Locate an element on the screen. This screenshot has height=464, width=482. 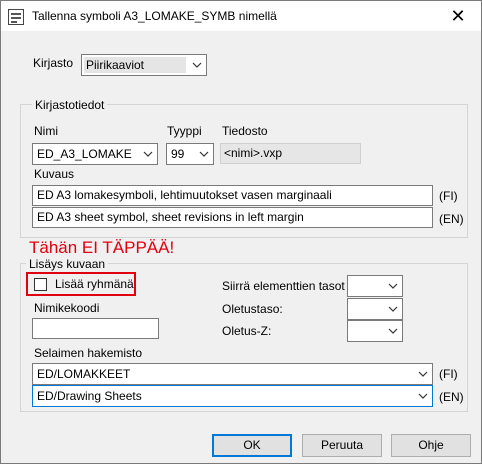
move-layers-label: Siirrä elementtien tasot is located at coordinates (283, 286).